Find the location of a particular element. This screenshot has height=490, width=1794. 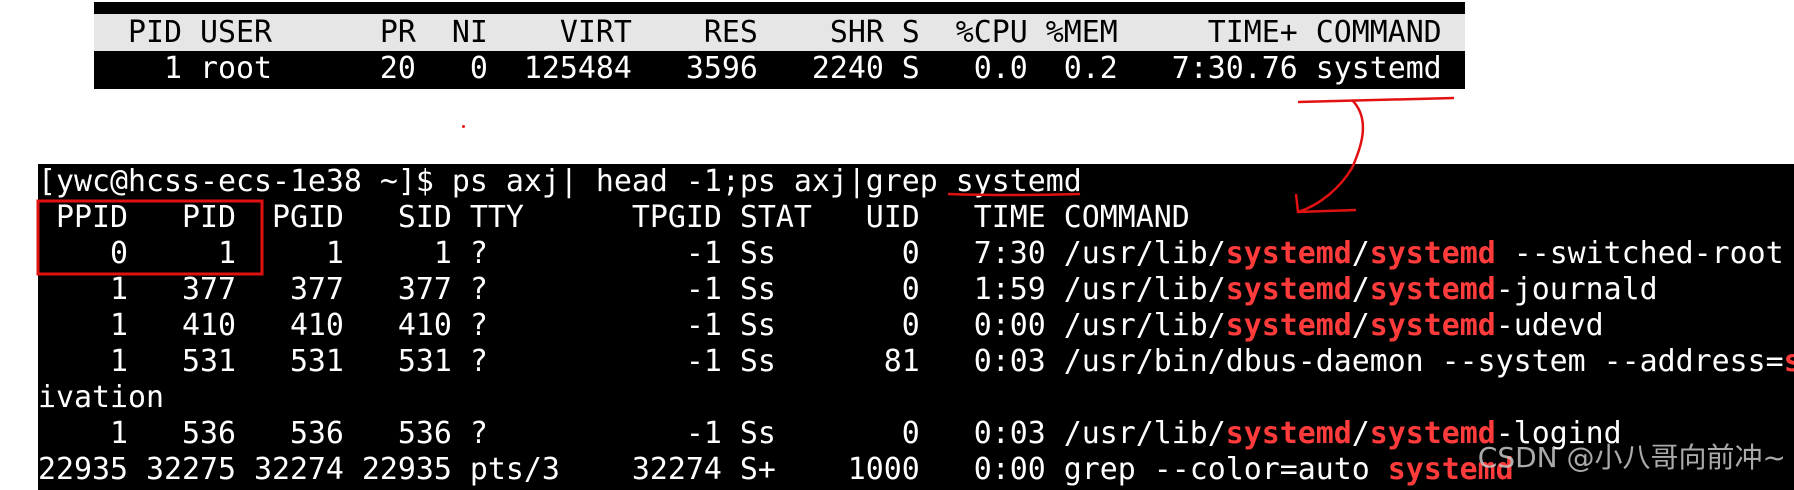

ppid-pid-highlight-box is located at coordinates (150, 237).